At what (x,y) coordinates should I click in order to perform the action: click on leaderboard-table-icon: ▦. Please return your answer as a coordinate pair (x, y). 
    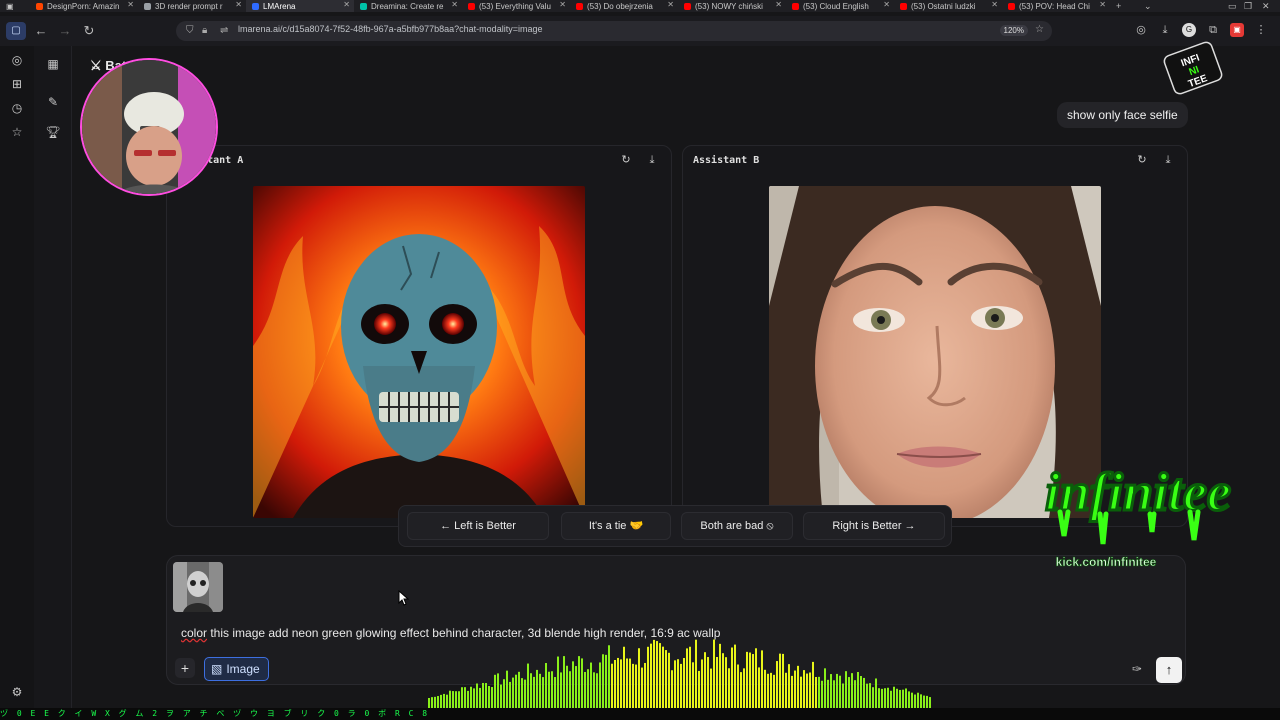
    Looking at the image, I should click on (53, 64).